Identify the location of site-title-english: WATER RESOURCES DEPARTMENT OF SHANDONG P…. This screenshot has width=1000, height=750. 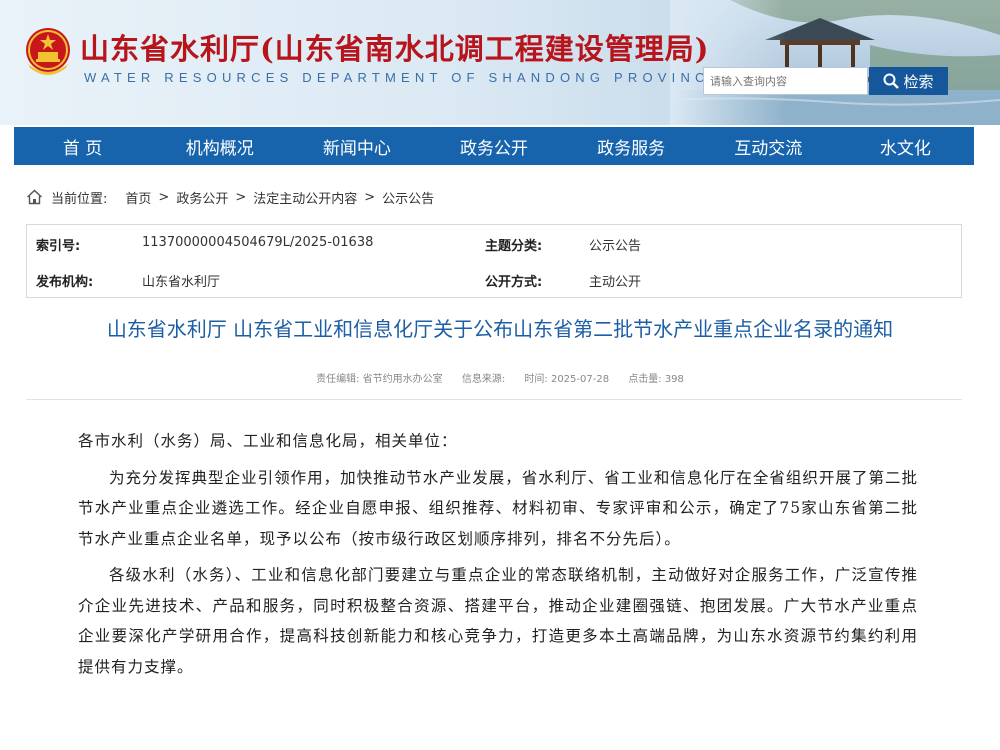
(404, 77).